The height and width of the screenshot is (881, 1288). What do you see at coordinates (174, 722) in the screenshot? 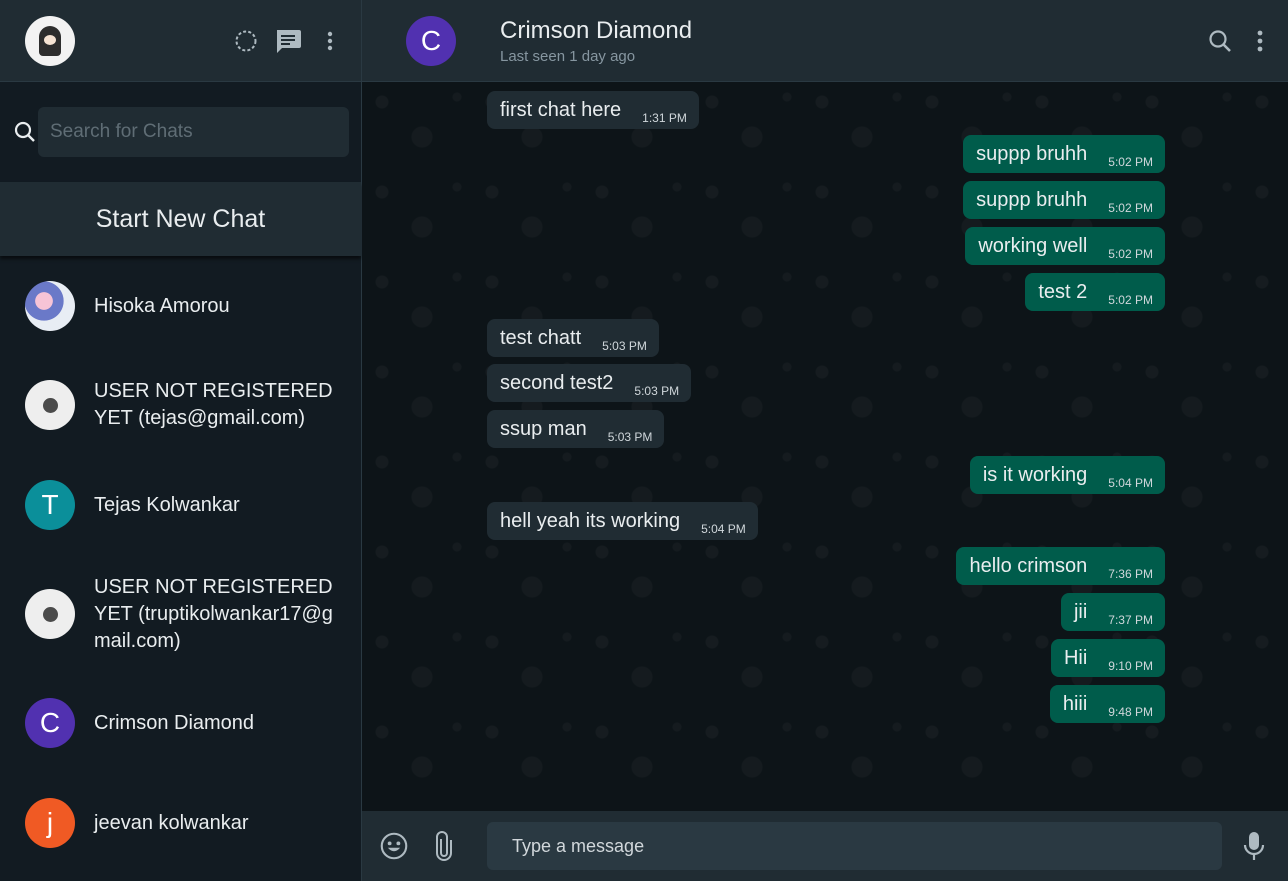
I see `chat-name: Crimson Diamond` at bounding box center [174, 722].